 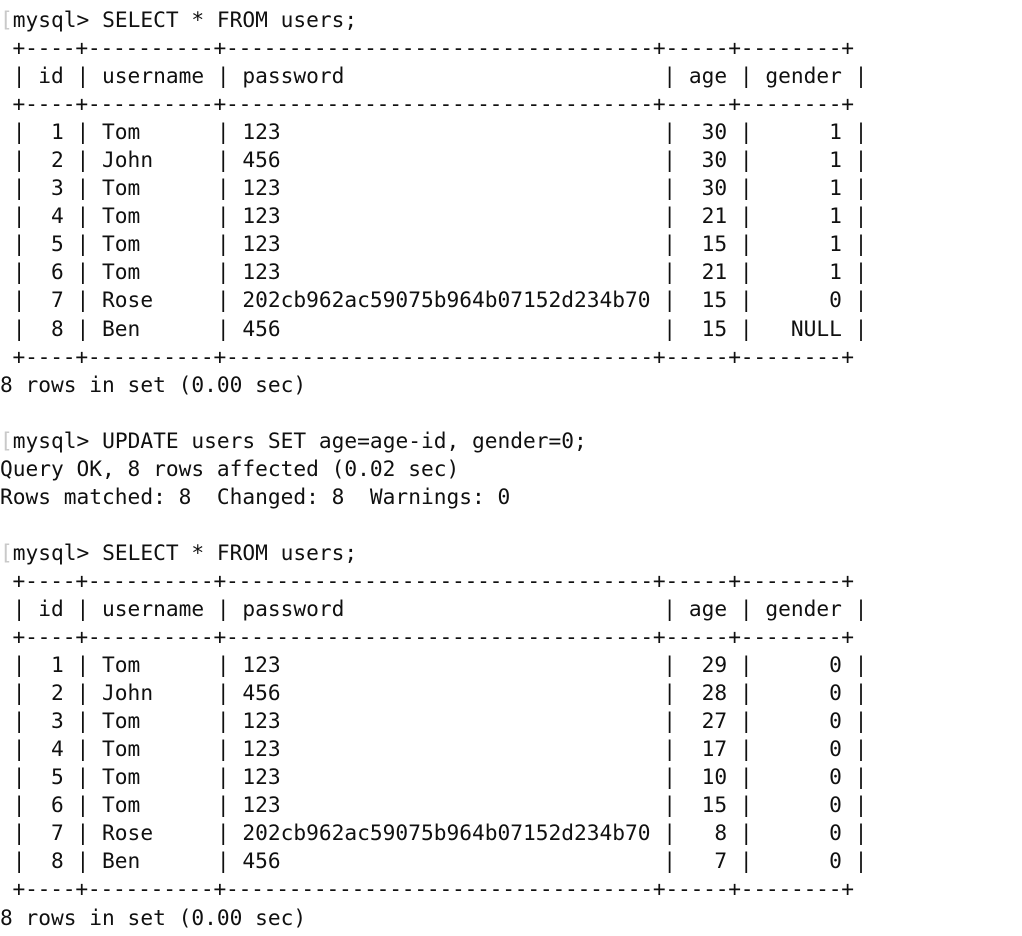 I want to click on table-row: | 6 | Tom | 123 | 15 | 0 |, so click(x=434, y=805).